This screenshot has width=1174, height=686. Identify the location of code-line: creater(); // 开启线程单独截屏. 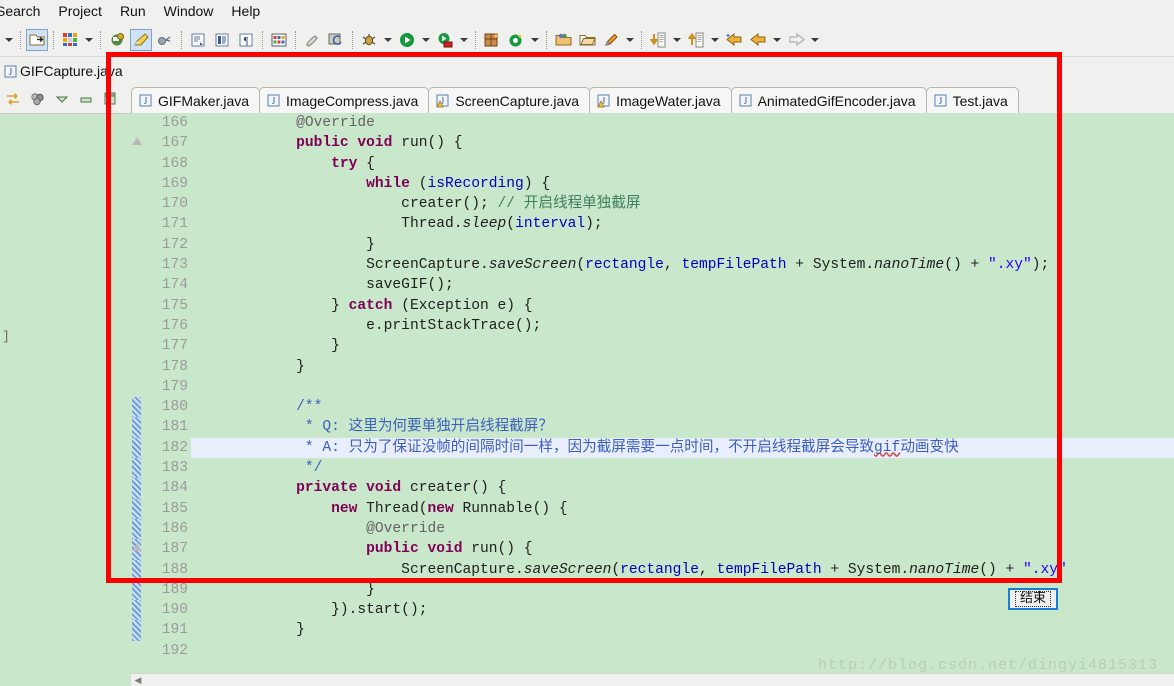
(682, 204).